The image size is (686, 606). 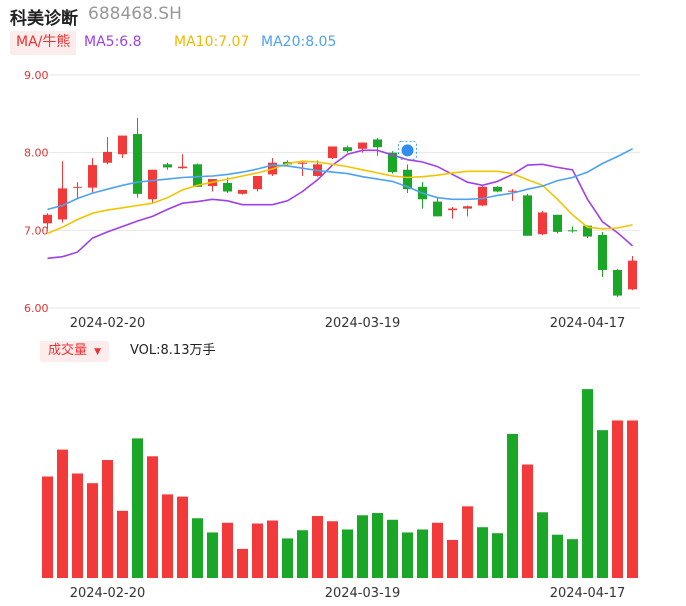 I want to click on date-tick-label: 2024-03-19, so click(x=363, y=323).